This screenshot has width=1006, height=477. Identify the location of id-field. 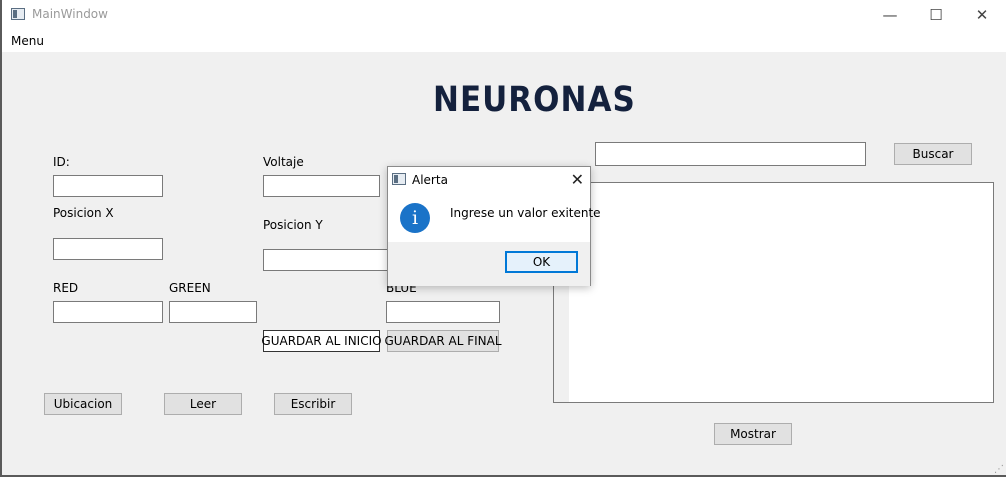
(108, 186).